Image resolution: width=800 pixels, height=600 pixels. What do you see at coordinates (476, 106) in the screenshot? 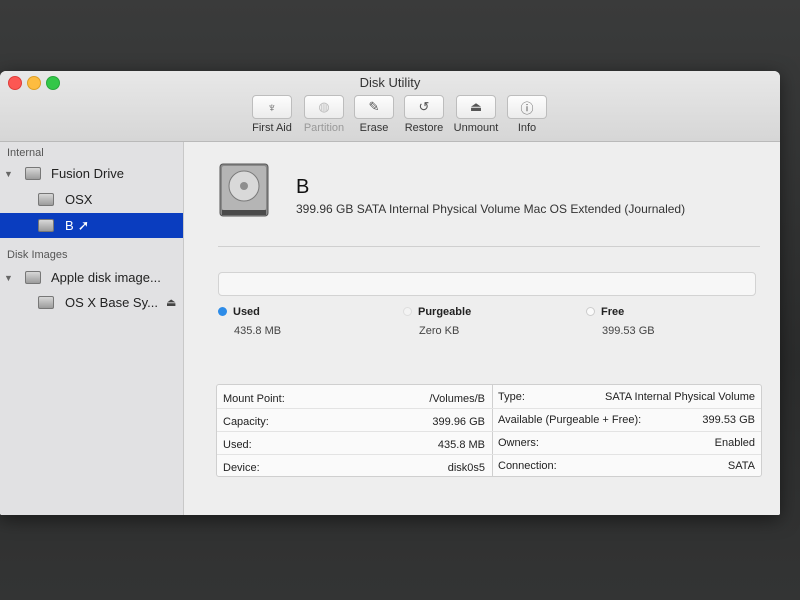
I see `unmount-icon: ⏏` at bounding box center [476, 106].